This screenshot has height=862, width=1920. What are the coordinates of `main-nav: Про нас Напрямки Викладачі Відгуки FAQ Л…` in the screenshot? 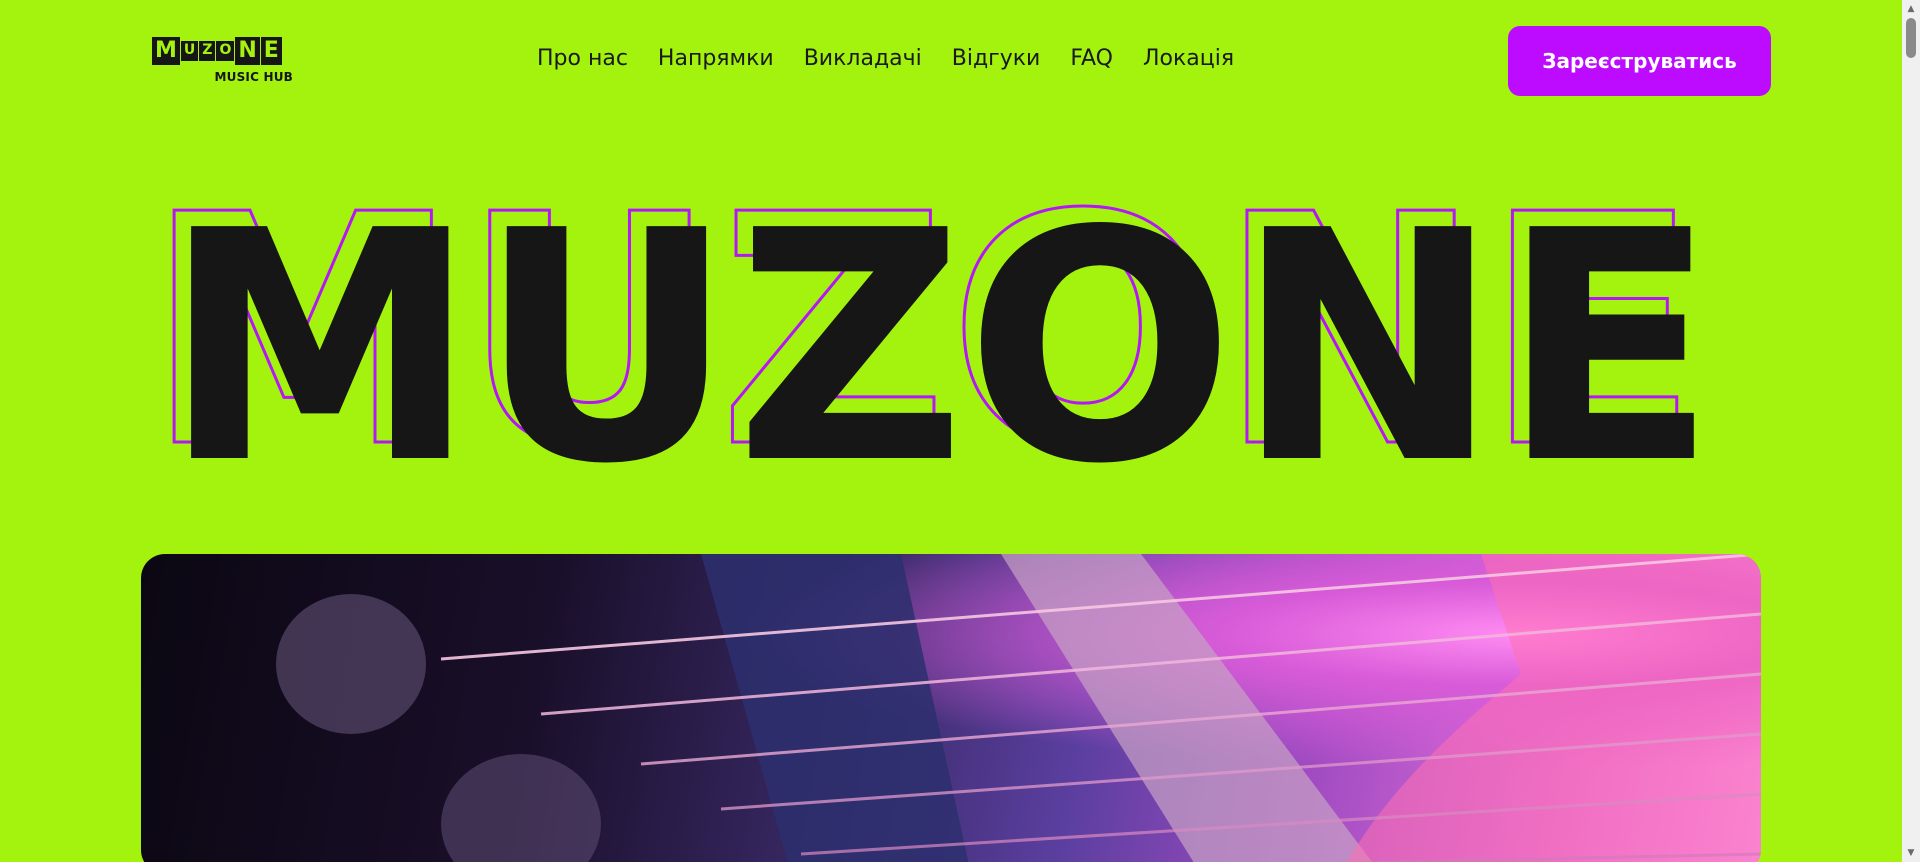 It's located at (885, 58).